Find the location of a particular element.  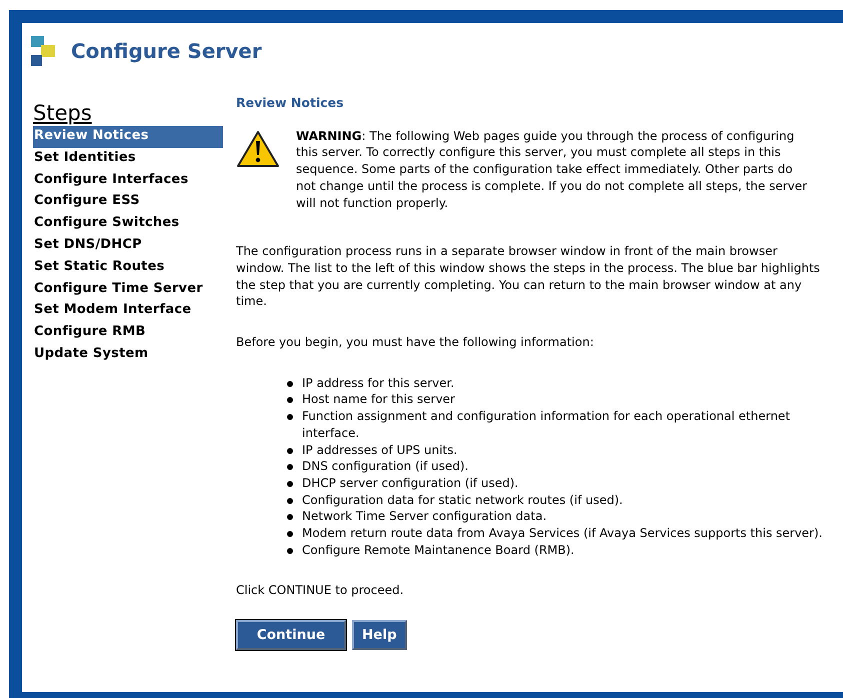

step-item: Set Static Routes is located at coordinates (128, 267).